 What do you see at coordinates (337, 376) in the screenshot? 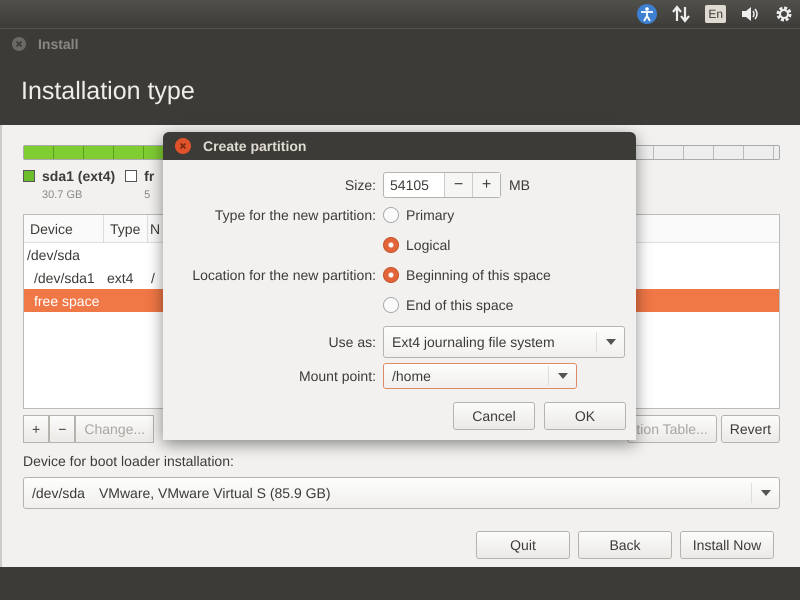
I see `field-label: Mount point:` at bounding box center [337, 376].